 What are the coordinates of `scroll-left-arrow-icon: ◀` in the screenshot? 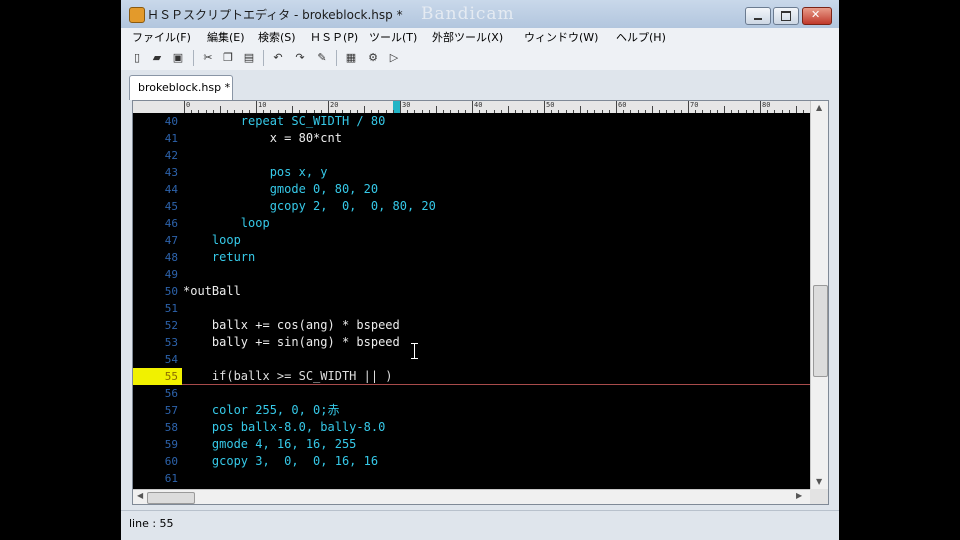 It's located at (140, 495).